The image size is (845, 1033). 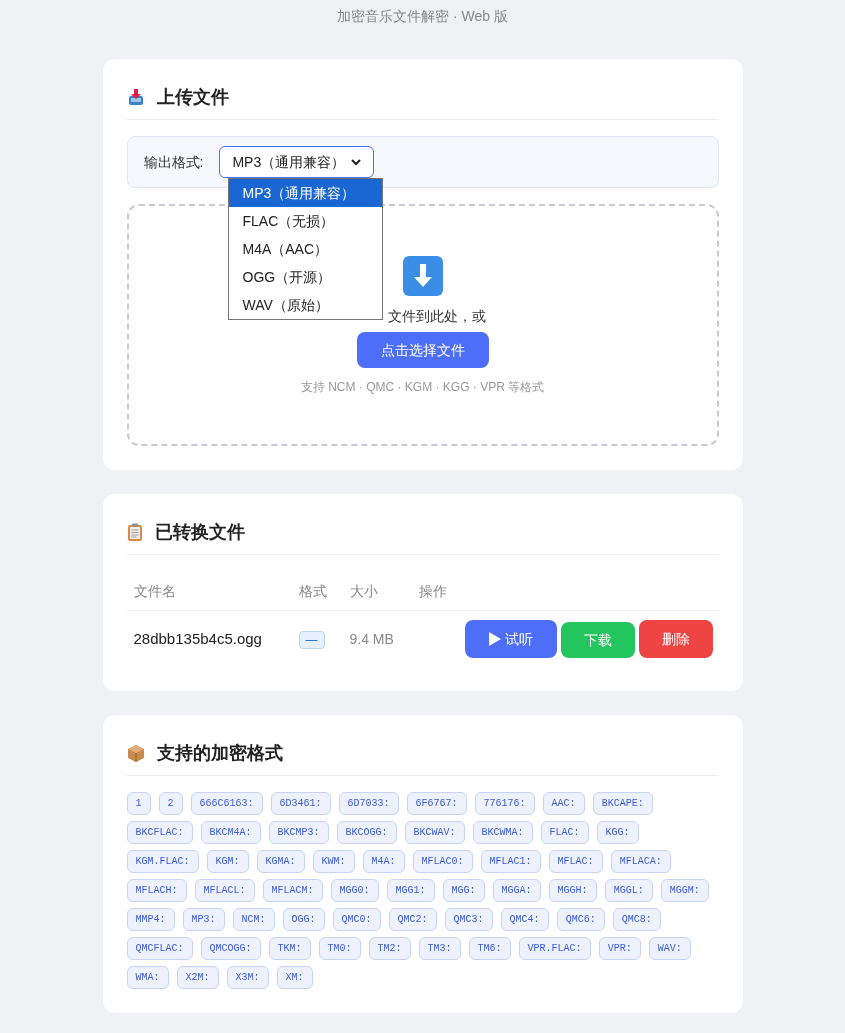 I want to click on column-header: 文件名, so click(x=154, y=590).